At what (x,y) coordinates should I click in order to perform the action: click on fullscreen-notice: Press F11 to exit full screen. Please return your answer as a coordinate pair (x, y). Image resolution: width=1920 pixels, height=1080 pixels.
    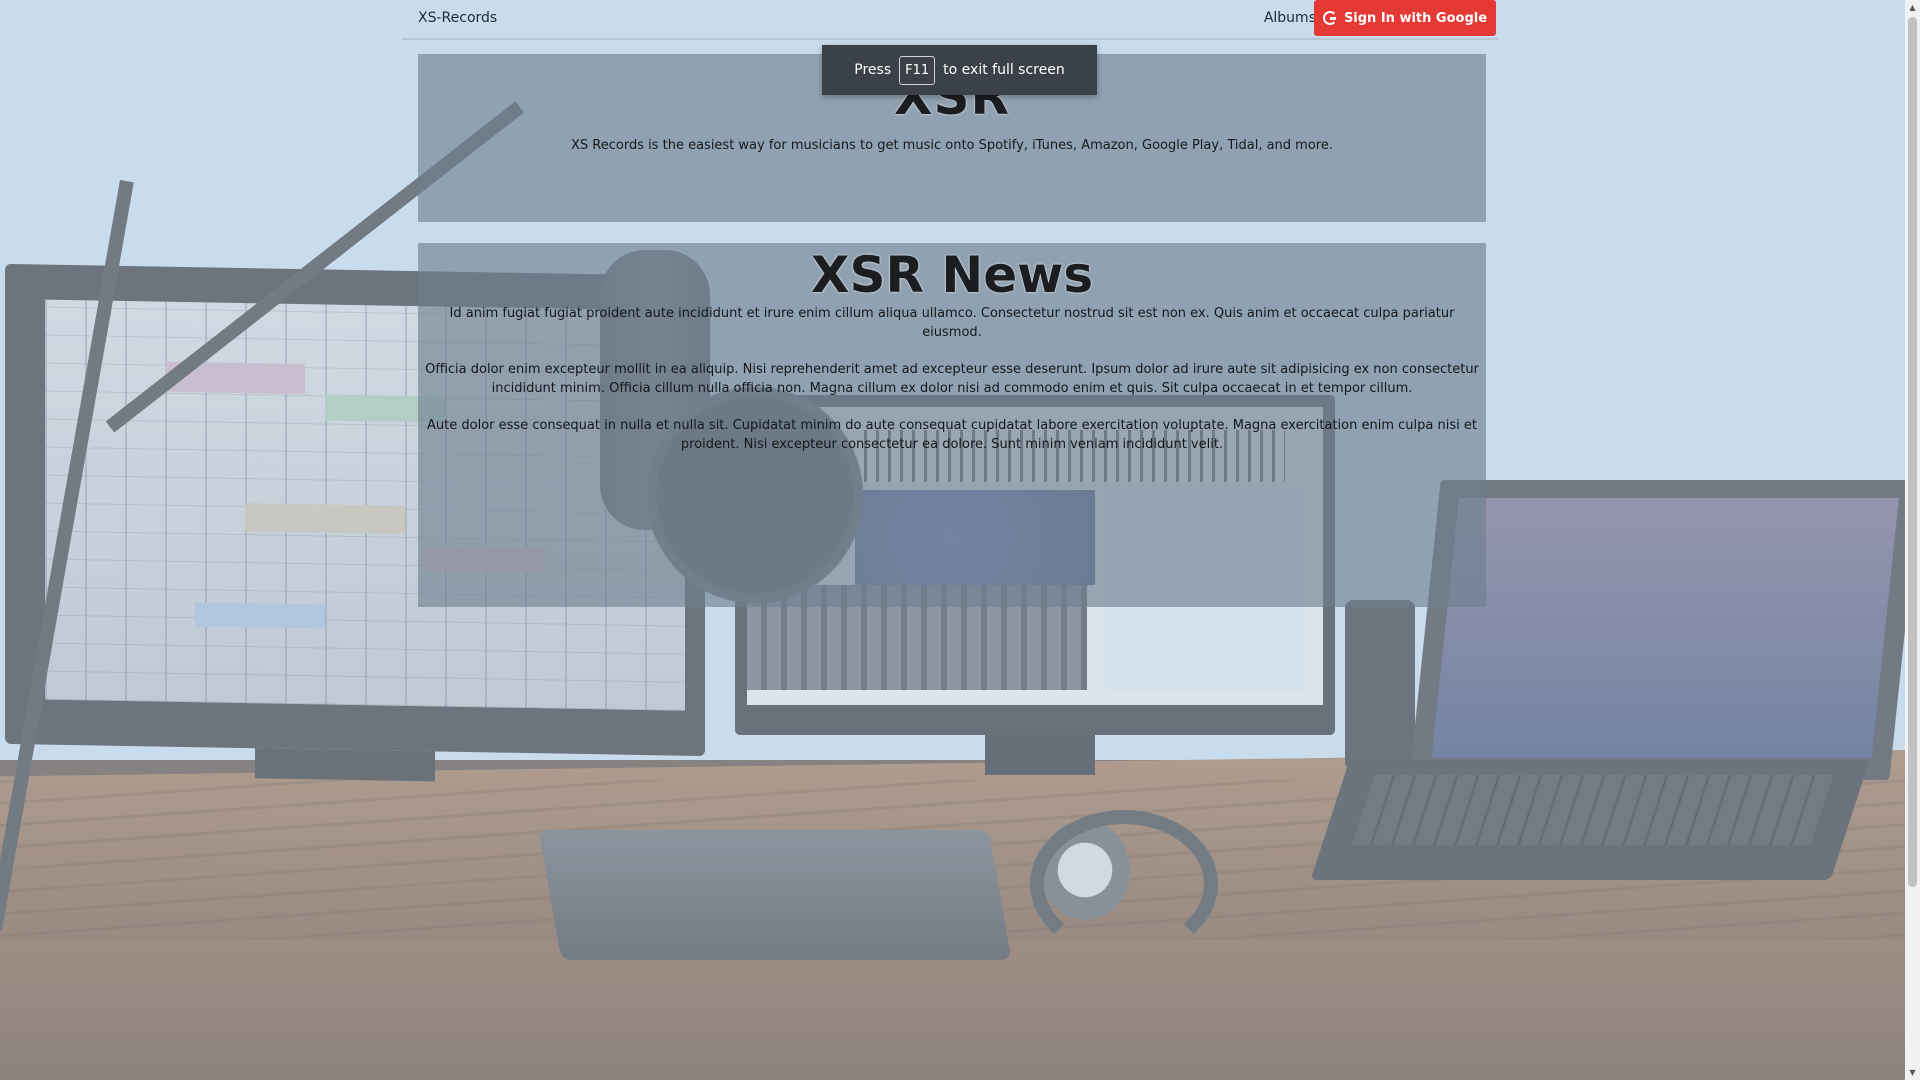
    Looking at the image, I should click on (959, 70).